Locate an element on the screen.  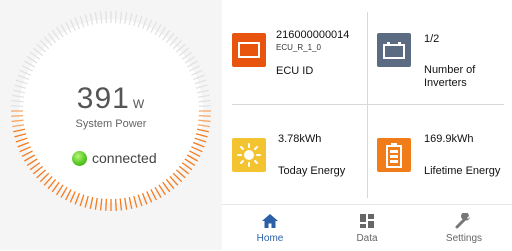
today-energy-value: 3.78kWh is located at coordinates (300, 139).